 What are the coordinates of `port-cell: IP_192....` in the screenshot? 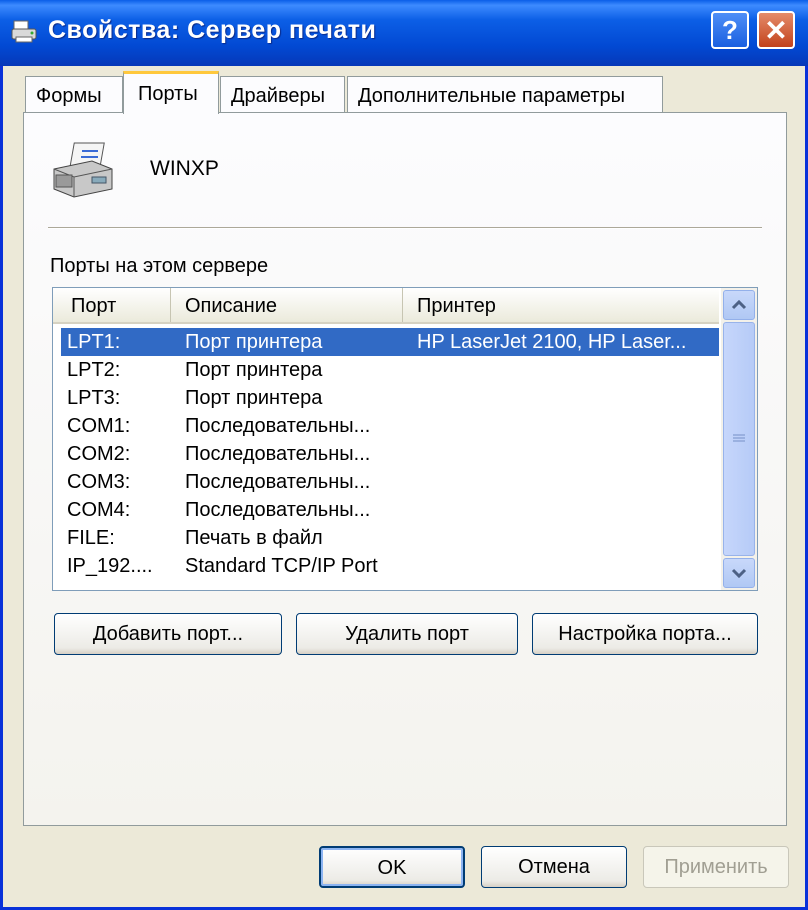 It's located at (110, 566).